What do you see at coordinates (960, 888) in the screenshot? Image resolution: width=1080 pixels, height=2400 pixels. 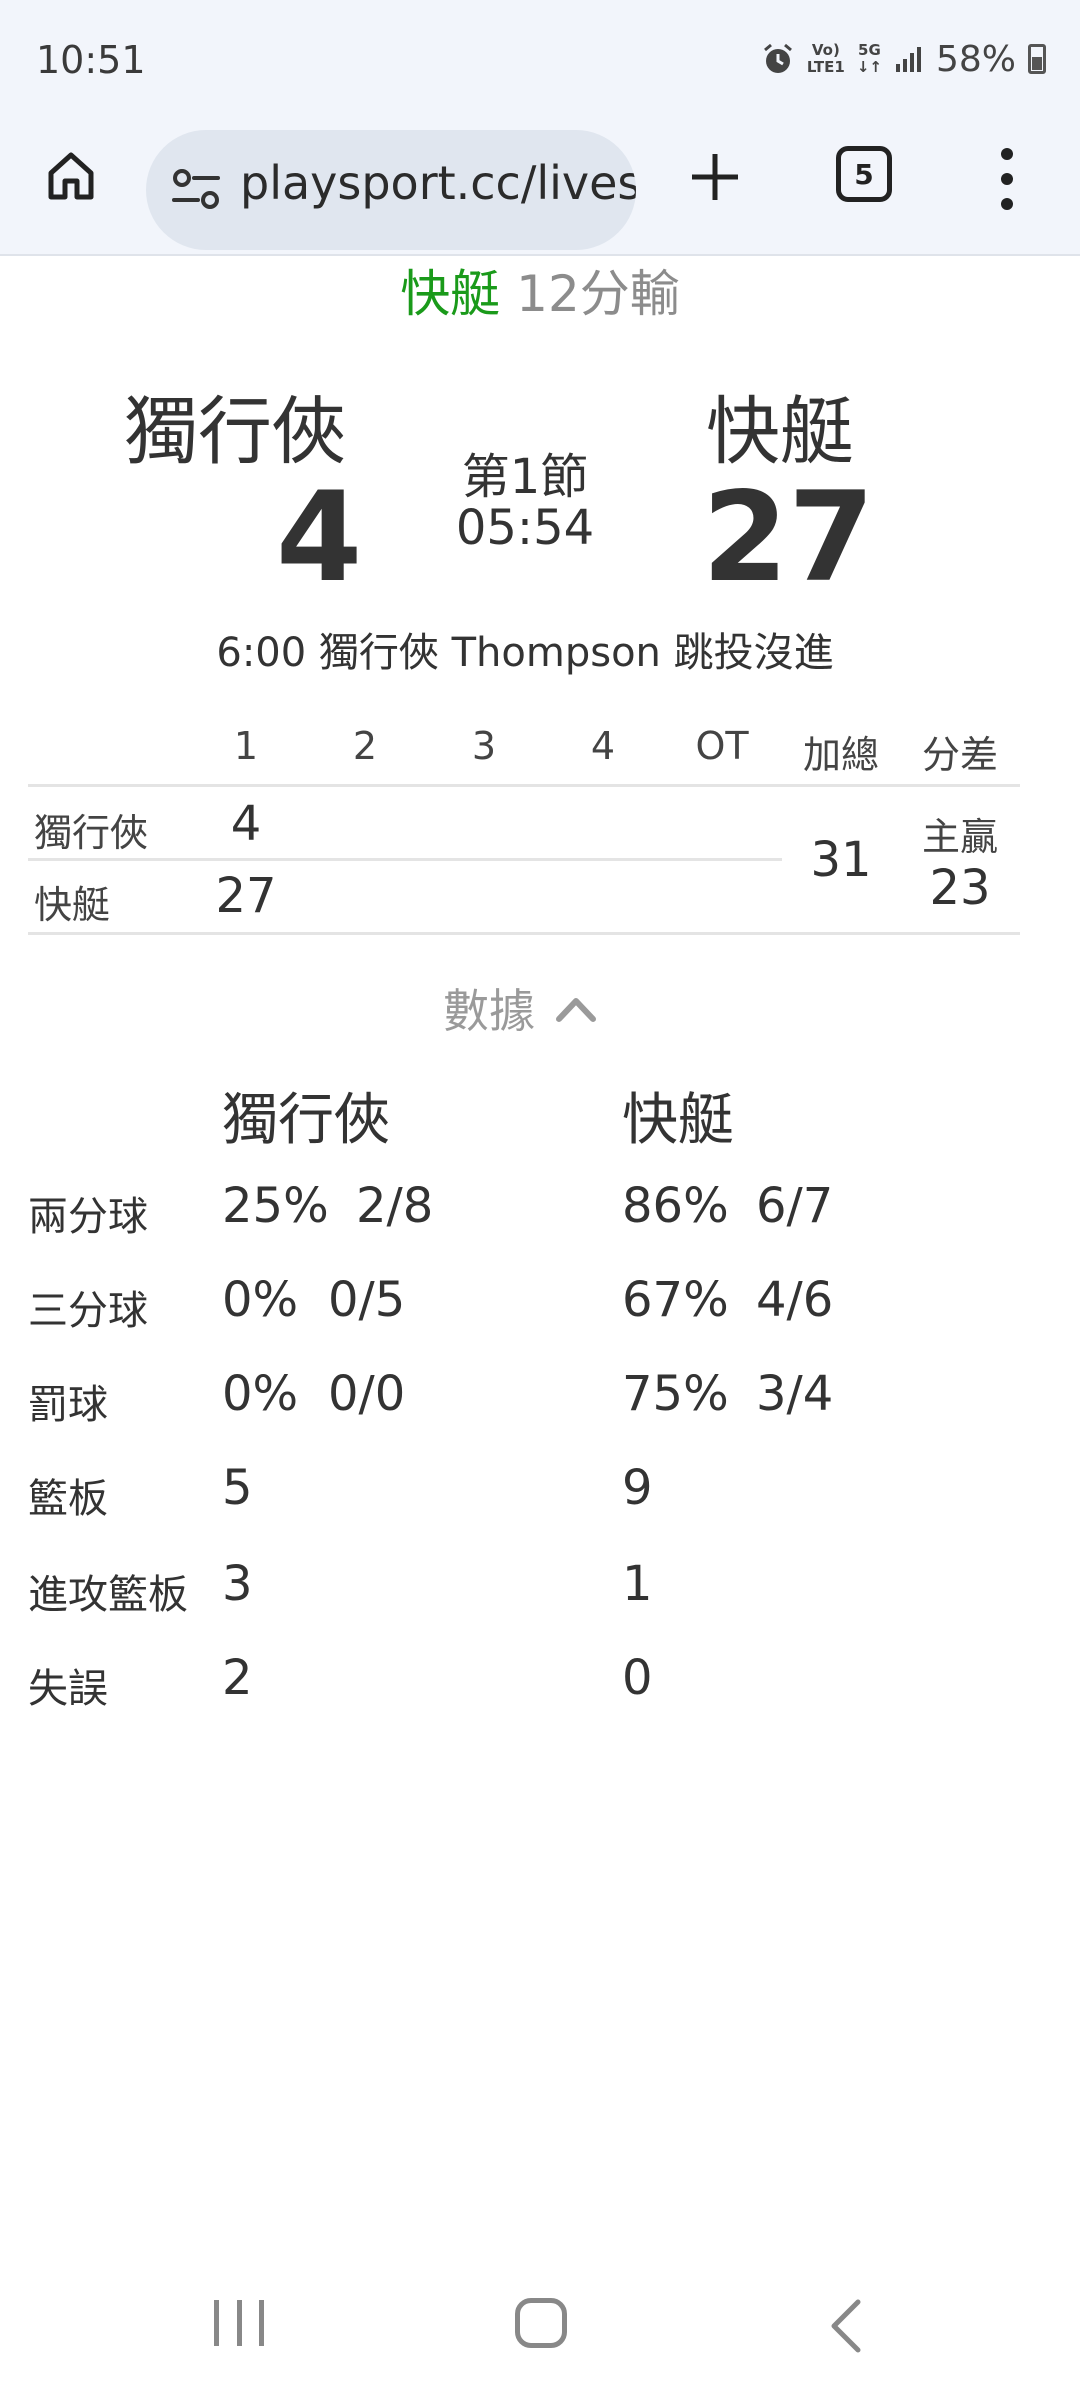 I see `box-diff-value: 23` at bounding box center [960, 888].